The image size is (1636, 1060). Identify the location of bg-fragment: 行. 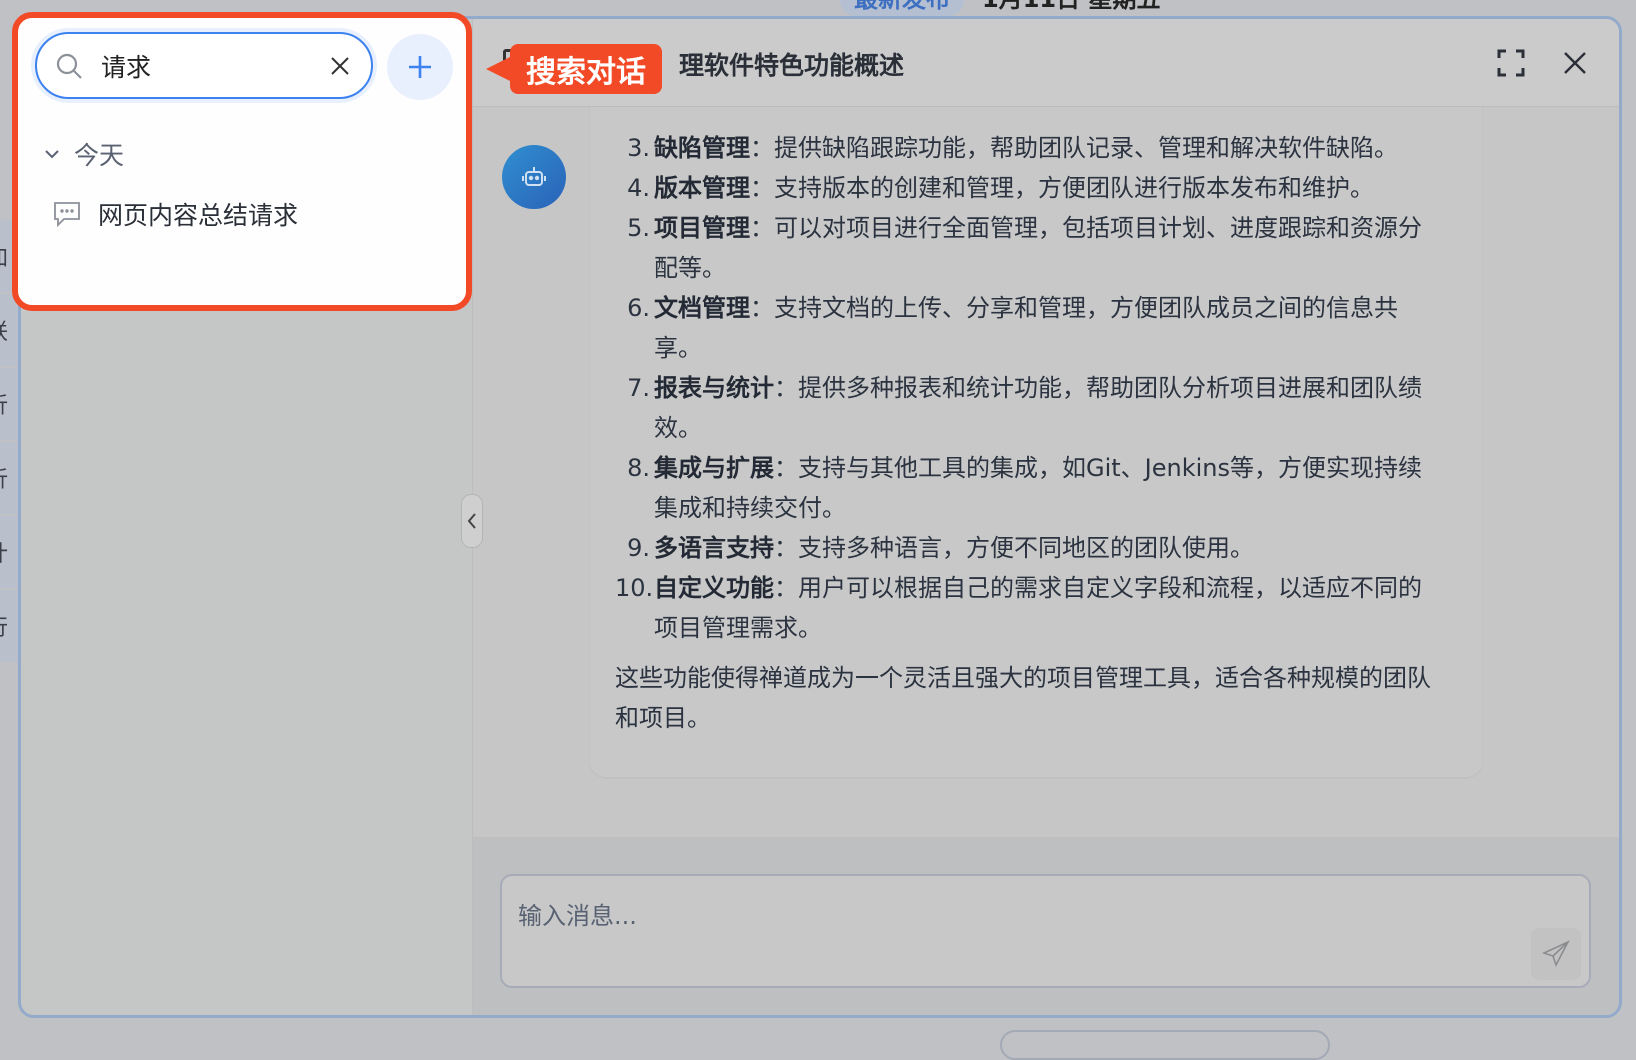
(9, 626).